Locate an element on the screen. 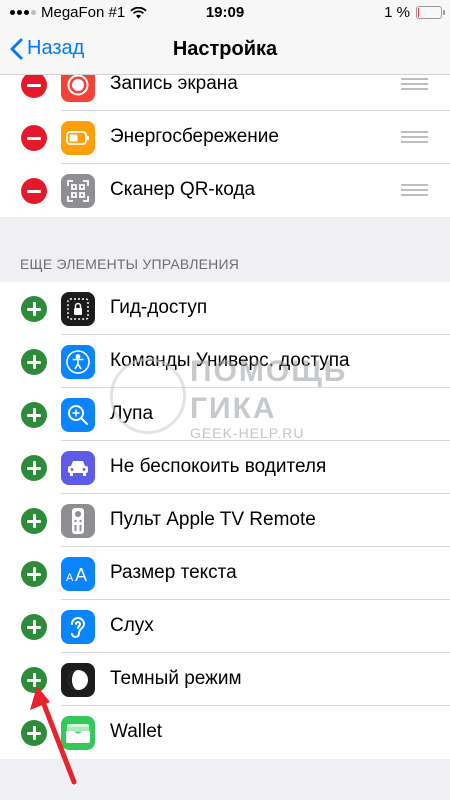  status-time: 19:09 is located at coordinates (225, 12).